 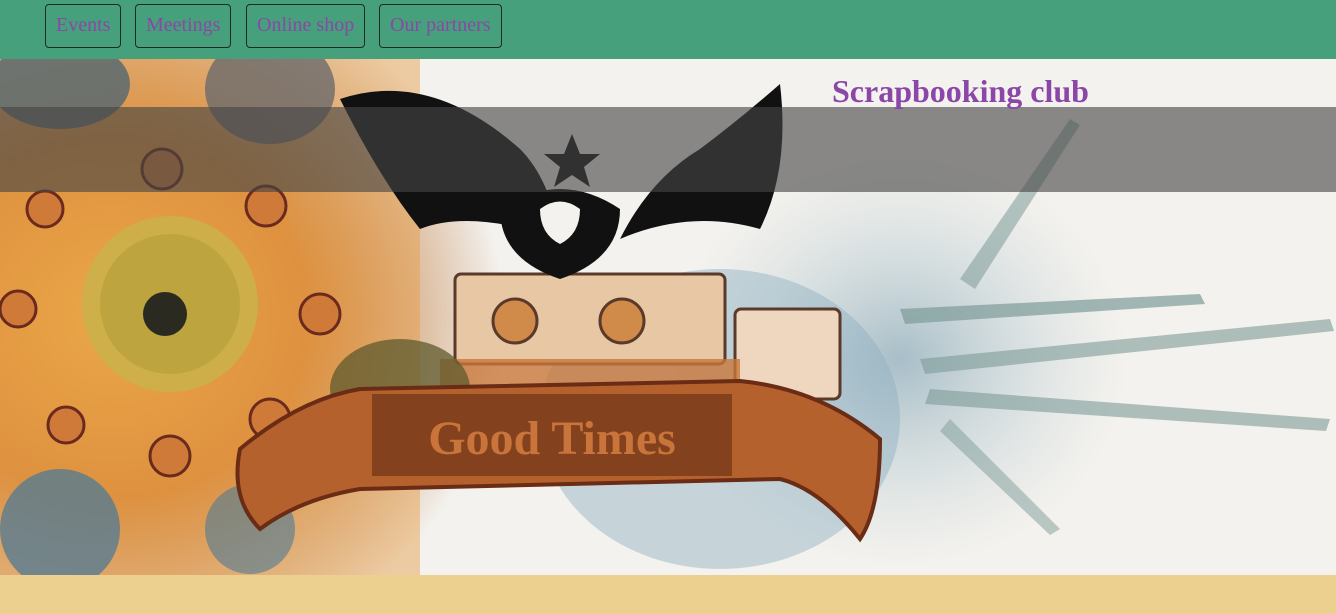 What do you see at coordinates (306, 26) in the screenshot?
I see `nav-link-online-shop: Online shop` at bounding box center [306, 26].